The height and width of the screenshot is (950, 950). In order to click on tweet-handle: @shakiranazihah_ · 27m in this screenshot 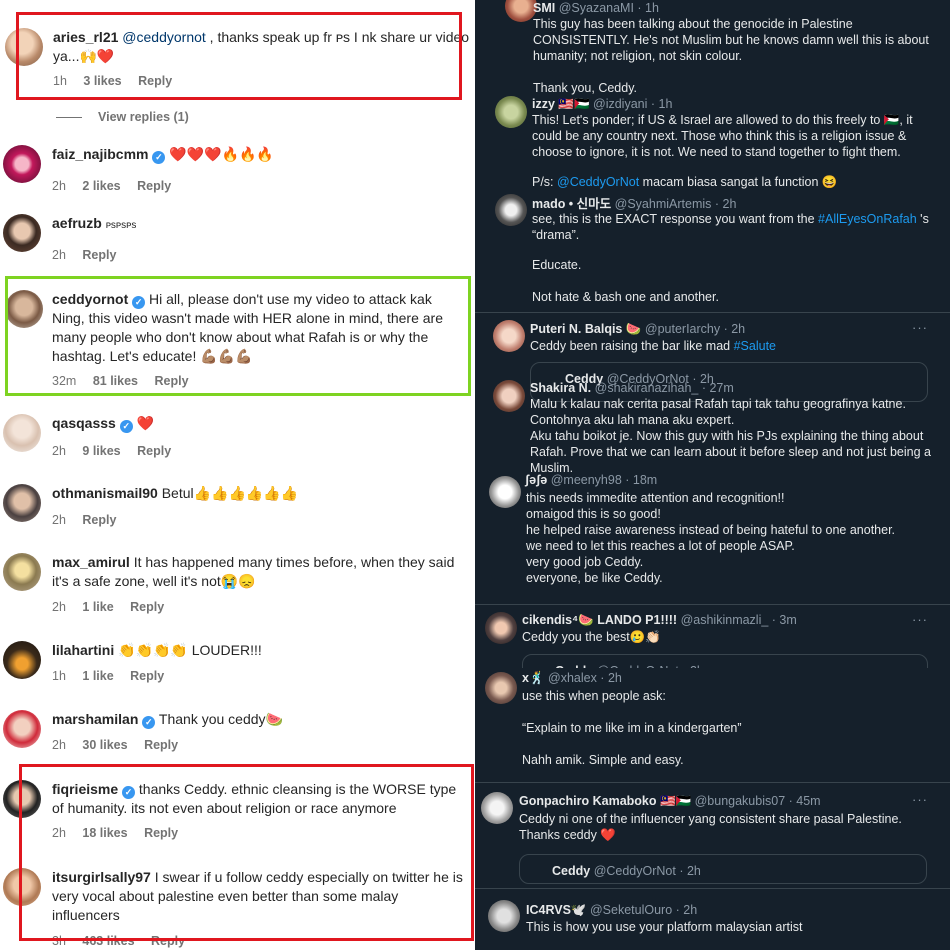, I will do `click(664, 388)`.